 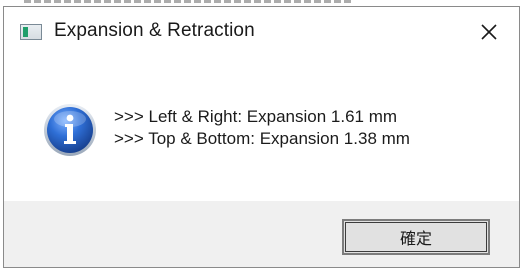 What do you see at coordinates (154, 30) in the screenshot?
I see `window-title: Expansion & Retraction` at bounding box center [154, 30].